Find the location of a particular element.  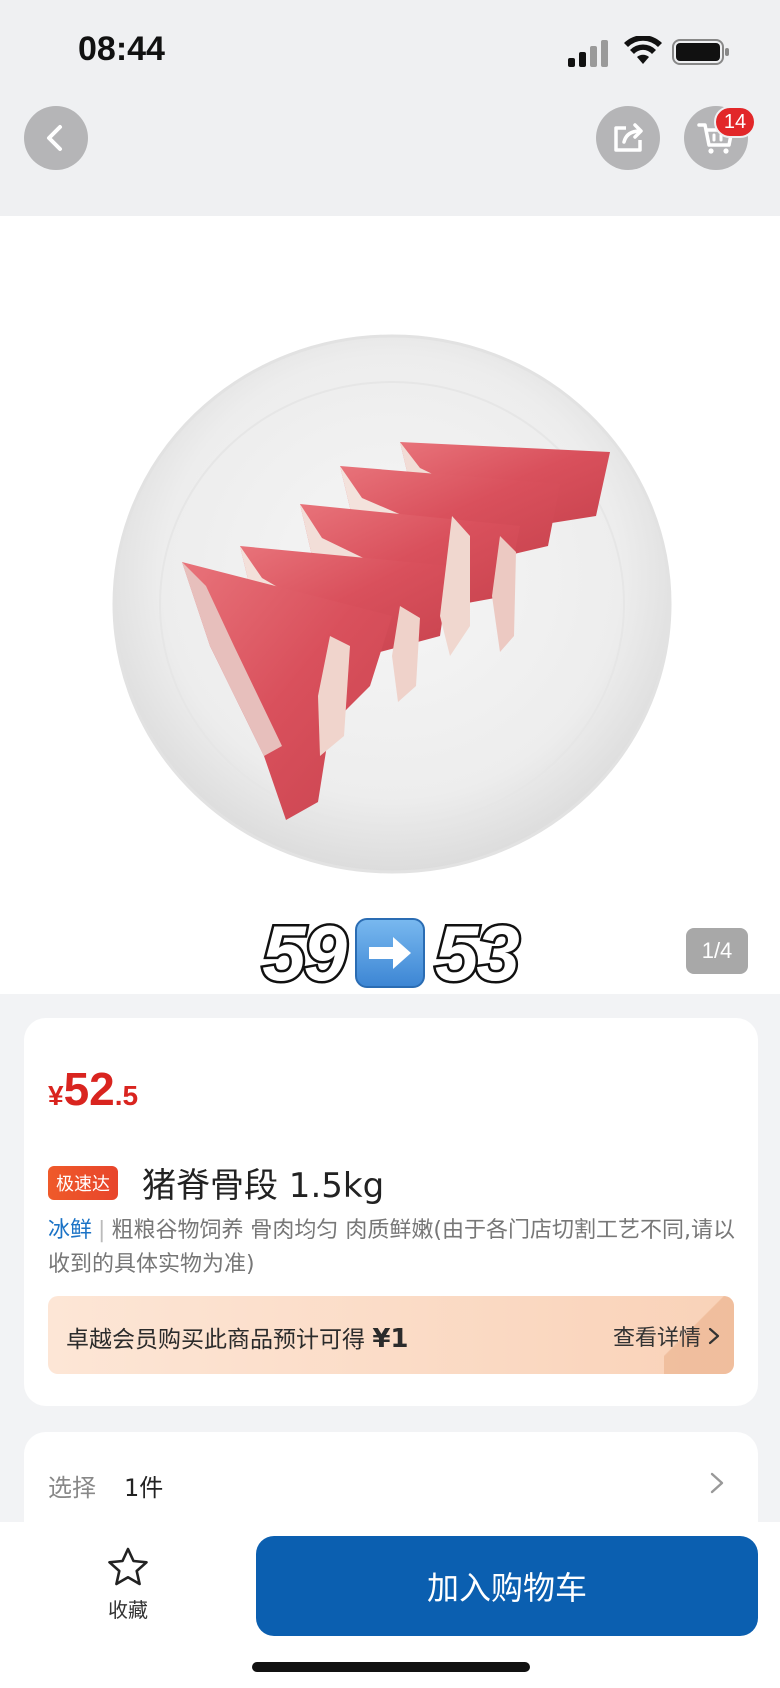

favorite-button: 收藏 is located at coordinates (128, 1584).